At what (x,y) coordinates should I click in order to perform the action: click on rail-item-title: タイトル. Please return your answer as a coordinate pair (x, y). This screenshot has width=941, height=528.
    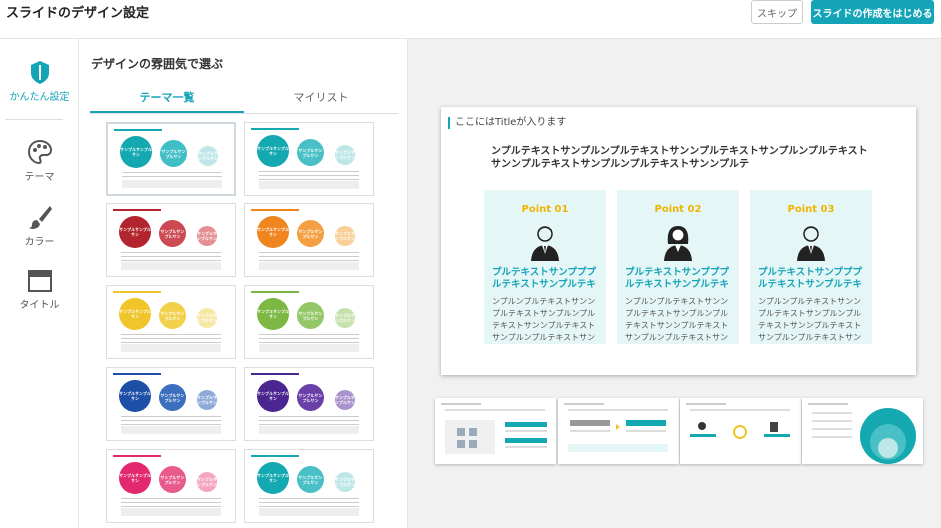
    Looking at the image, I should click on (39, 294).